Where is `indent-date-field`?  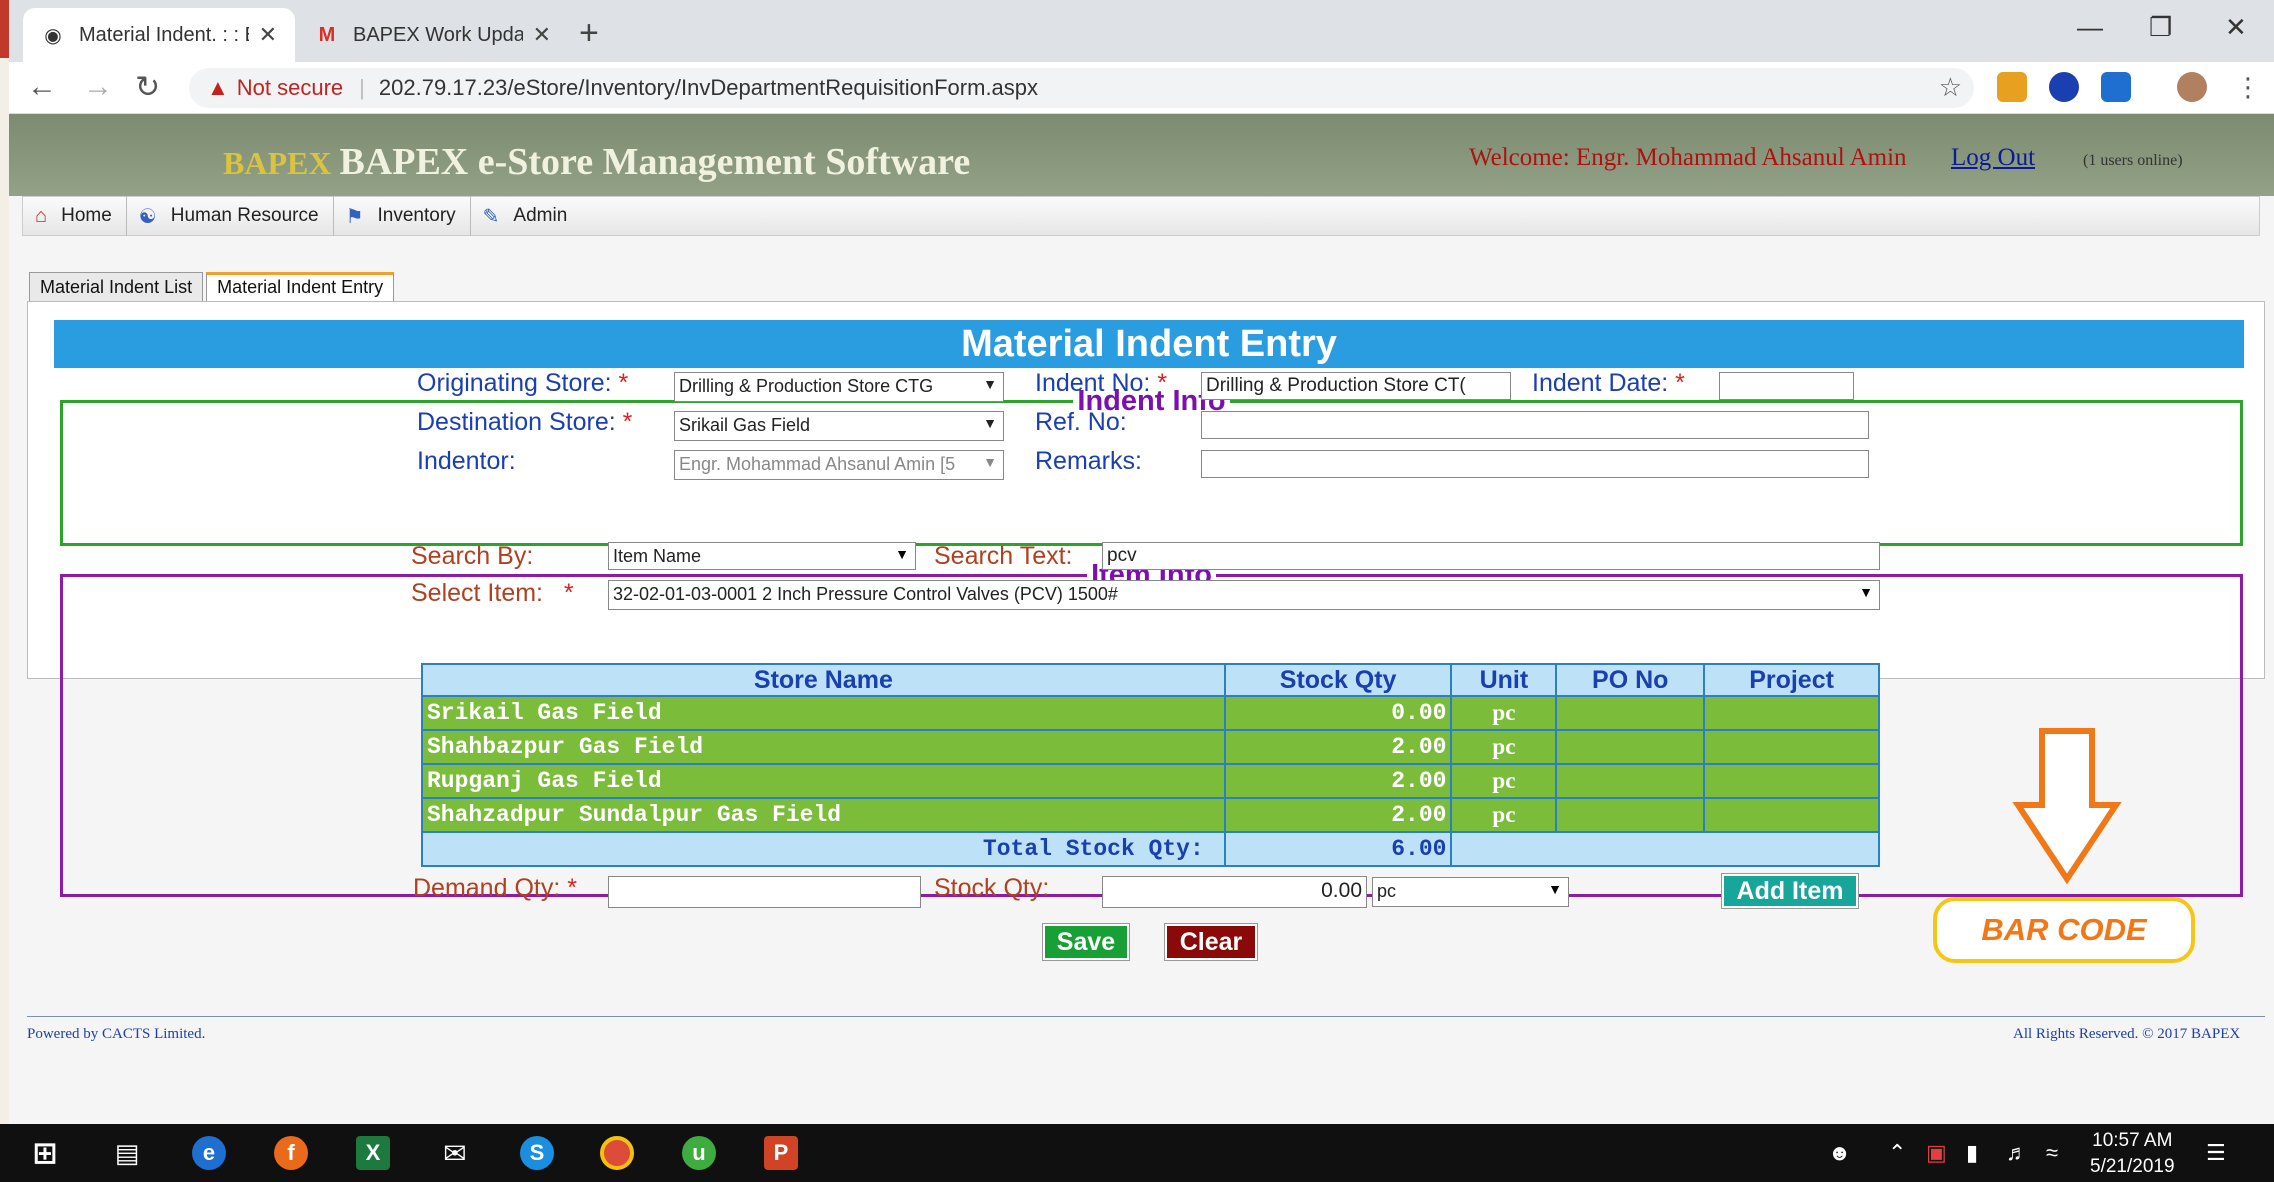 indent-date-field is located at coordinates (1786, 386).